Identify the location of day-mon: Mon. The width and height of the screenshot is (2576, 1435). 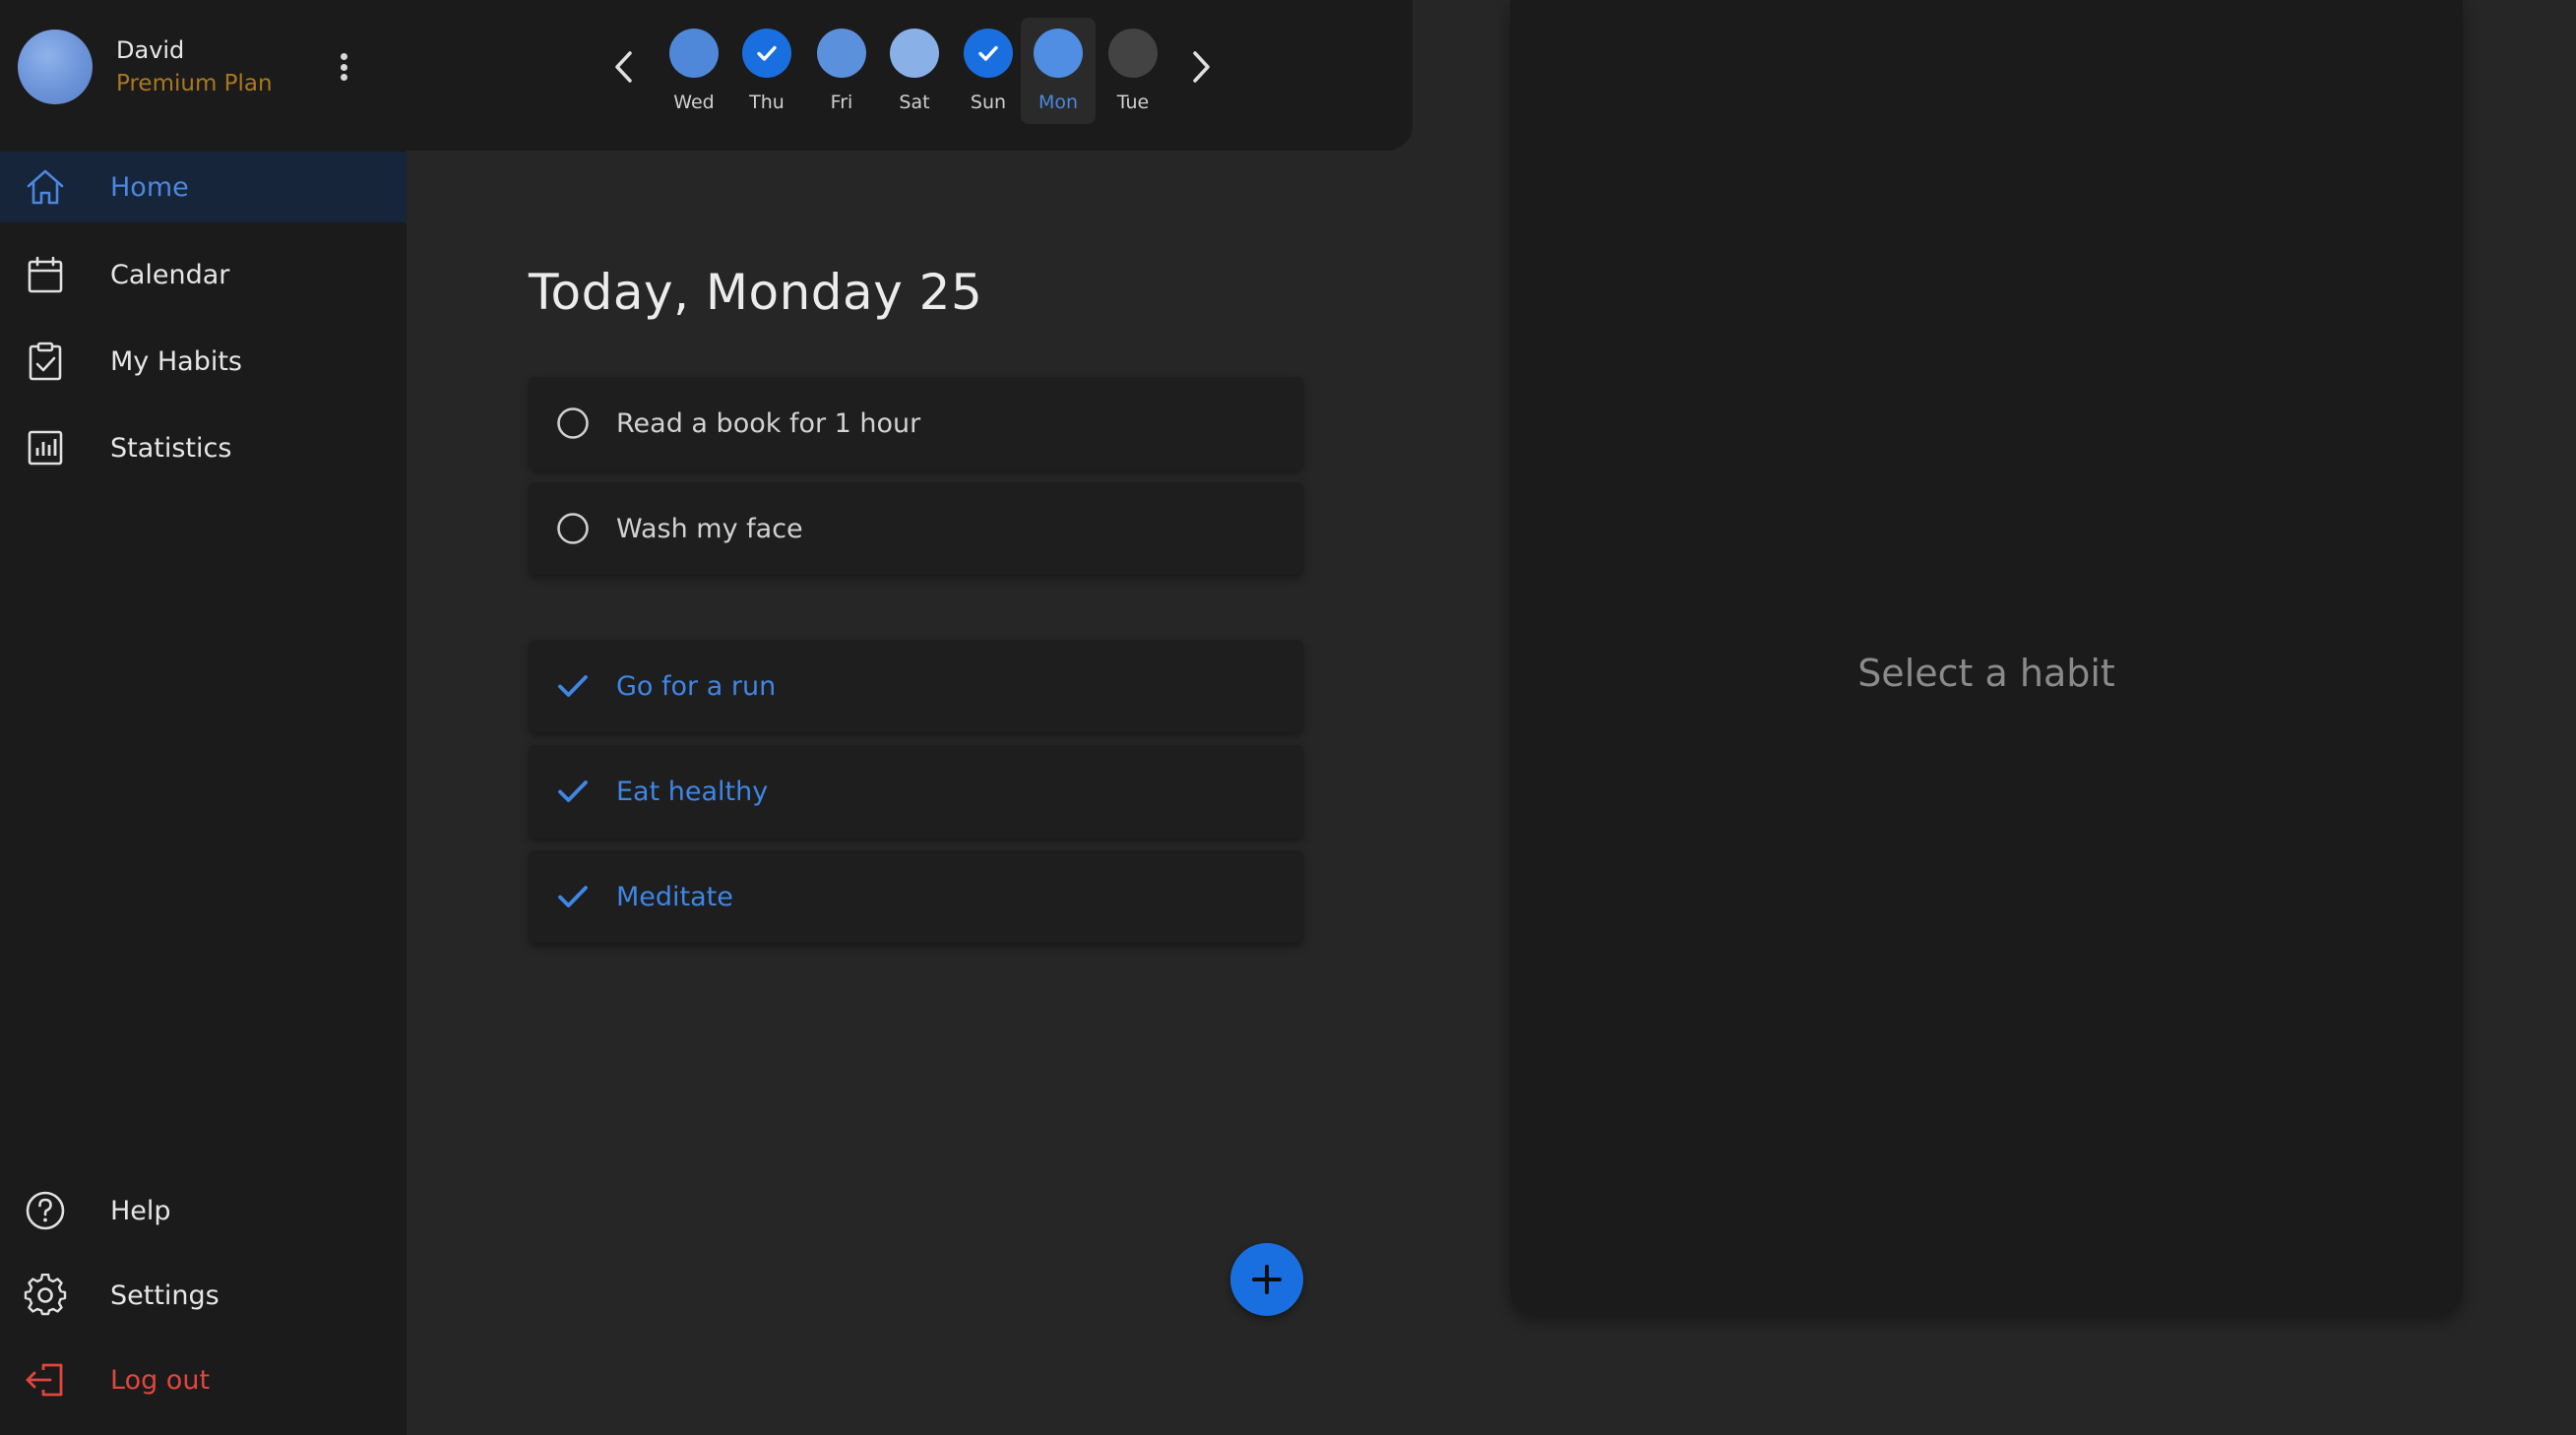
(1058, 71).